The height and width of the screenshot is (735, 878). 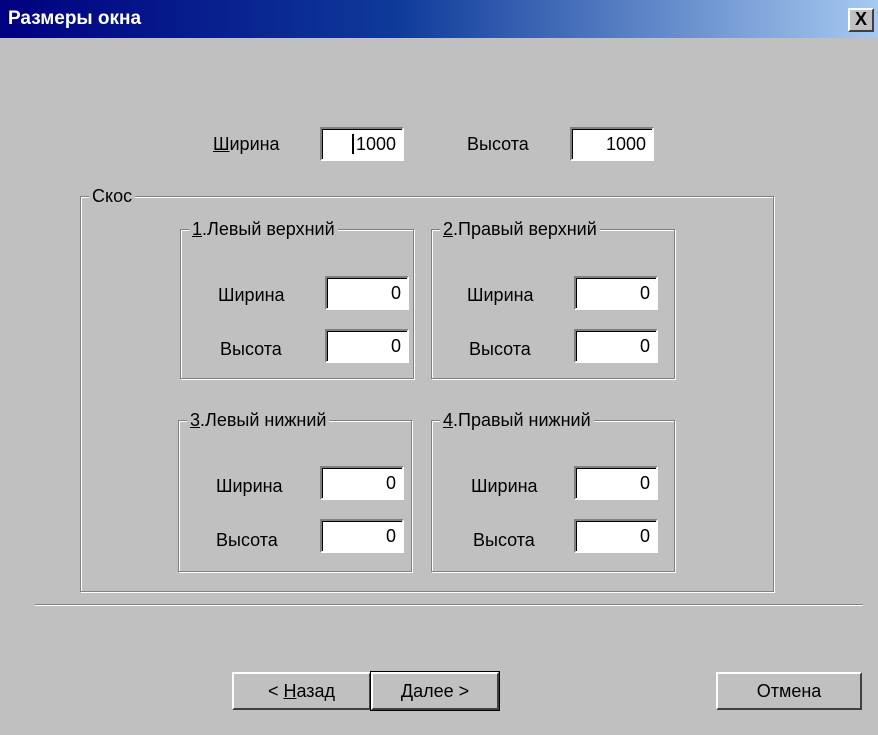 I want to click on top-right-height-label: Высота, so click(x=500, y=349).